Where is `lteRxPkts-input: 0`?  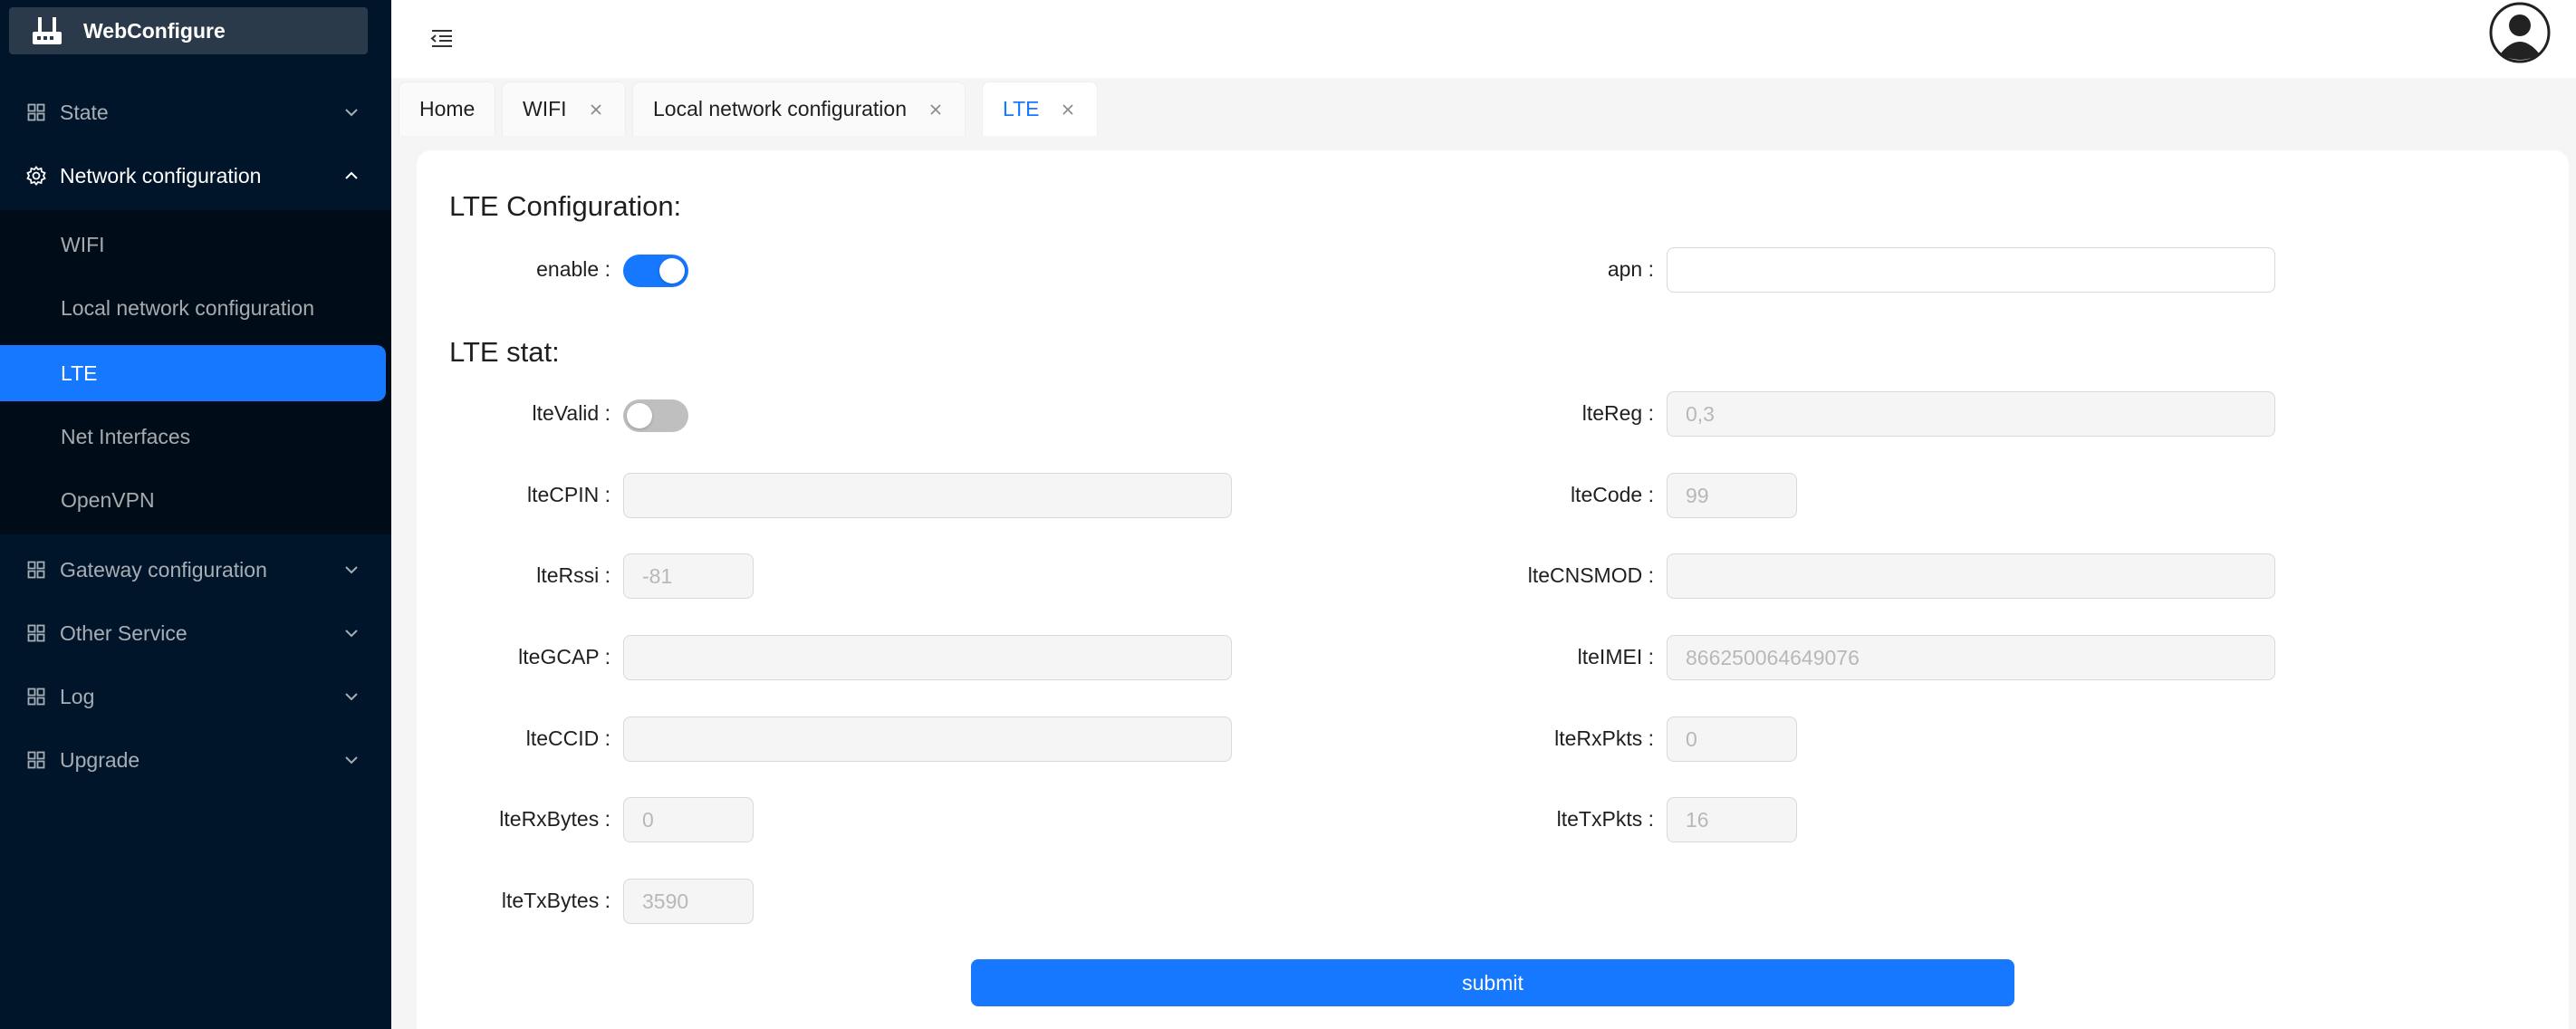 lteRxPkts-input: 0 is located at coordinates (1732, 739).